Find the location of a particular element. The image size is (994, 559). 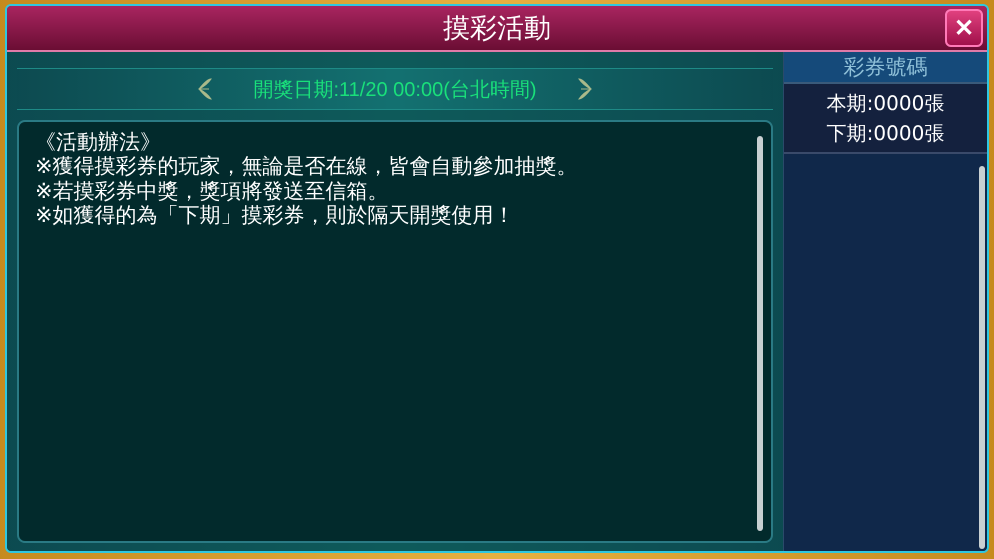

draw-date-text: 開獎日期:11/20 00:00(台北時間) is located at coordinates (395, 90).